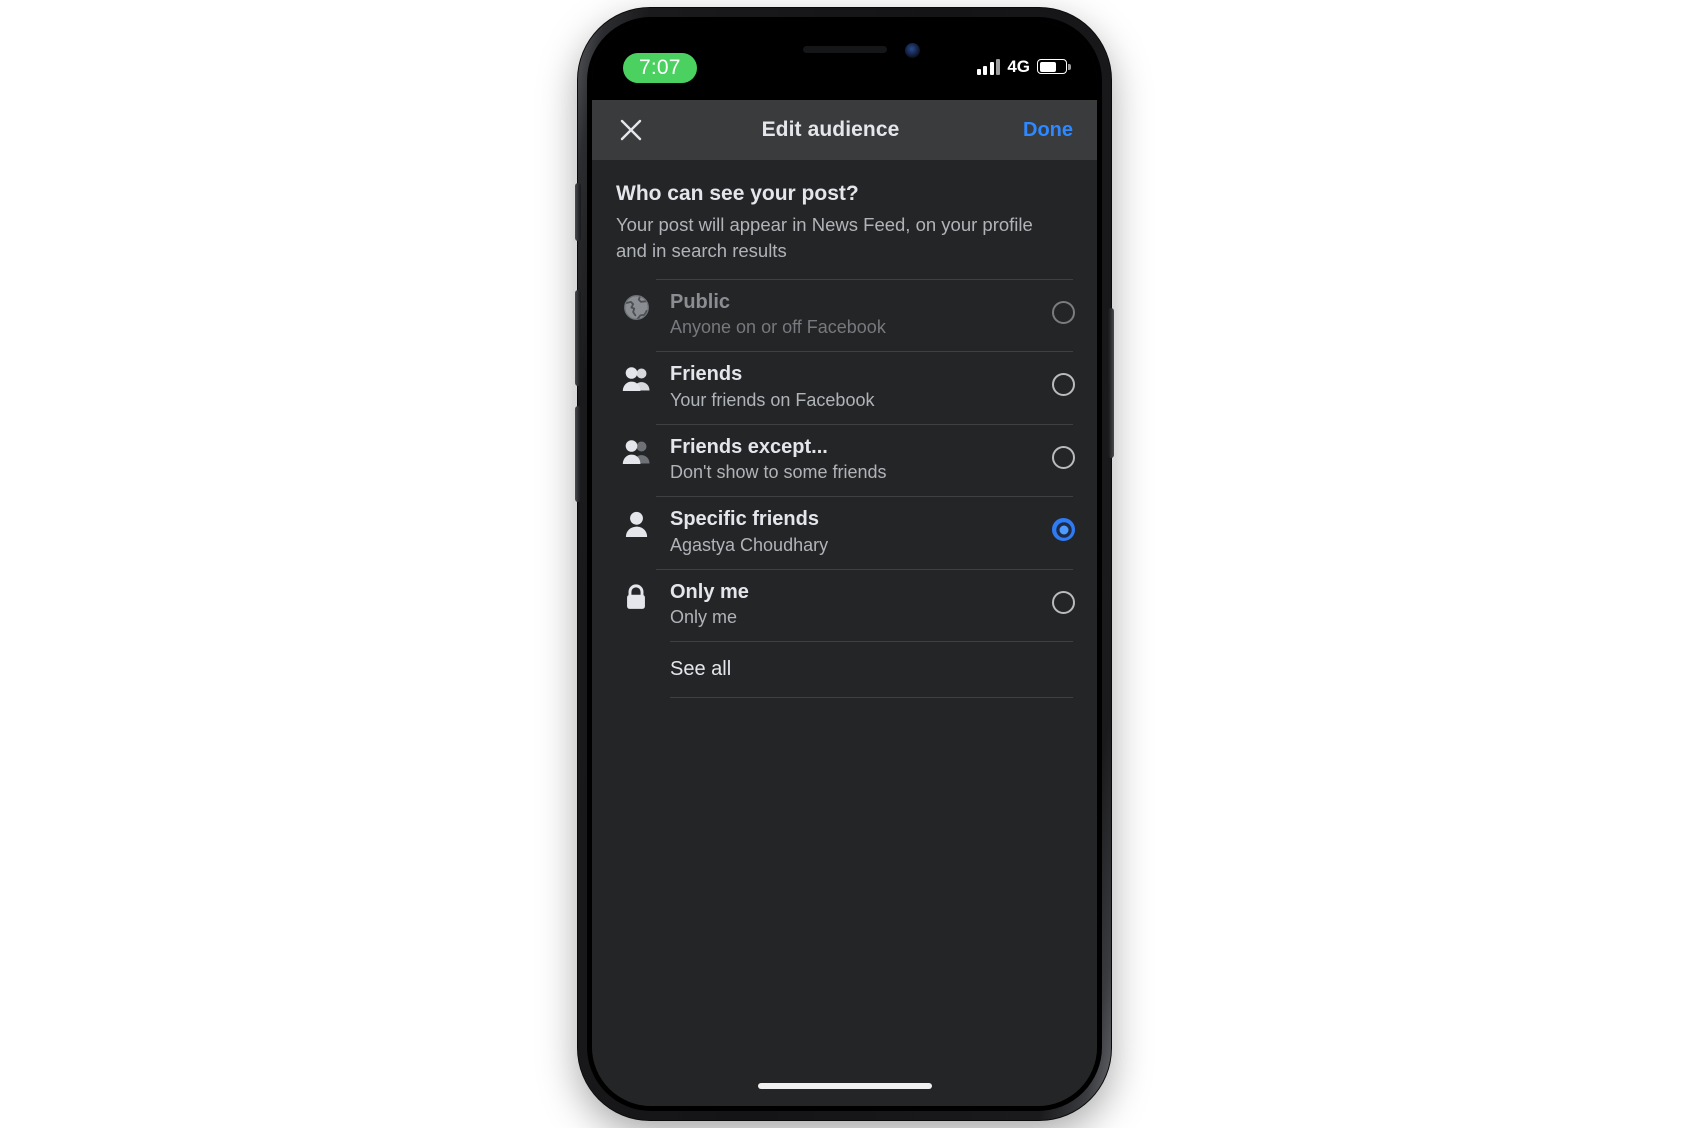 This screenshot has width=1692, height=1128. Describe the element at coordinates (844, 1086) in the screenshot. I see `home-indicator` at that location.